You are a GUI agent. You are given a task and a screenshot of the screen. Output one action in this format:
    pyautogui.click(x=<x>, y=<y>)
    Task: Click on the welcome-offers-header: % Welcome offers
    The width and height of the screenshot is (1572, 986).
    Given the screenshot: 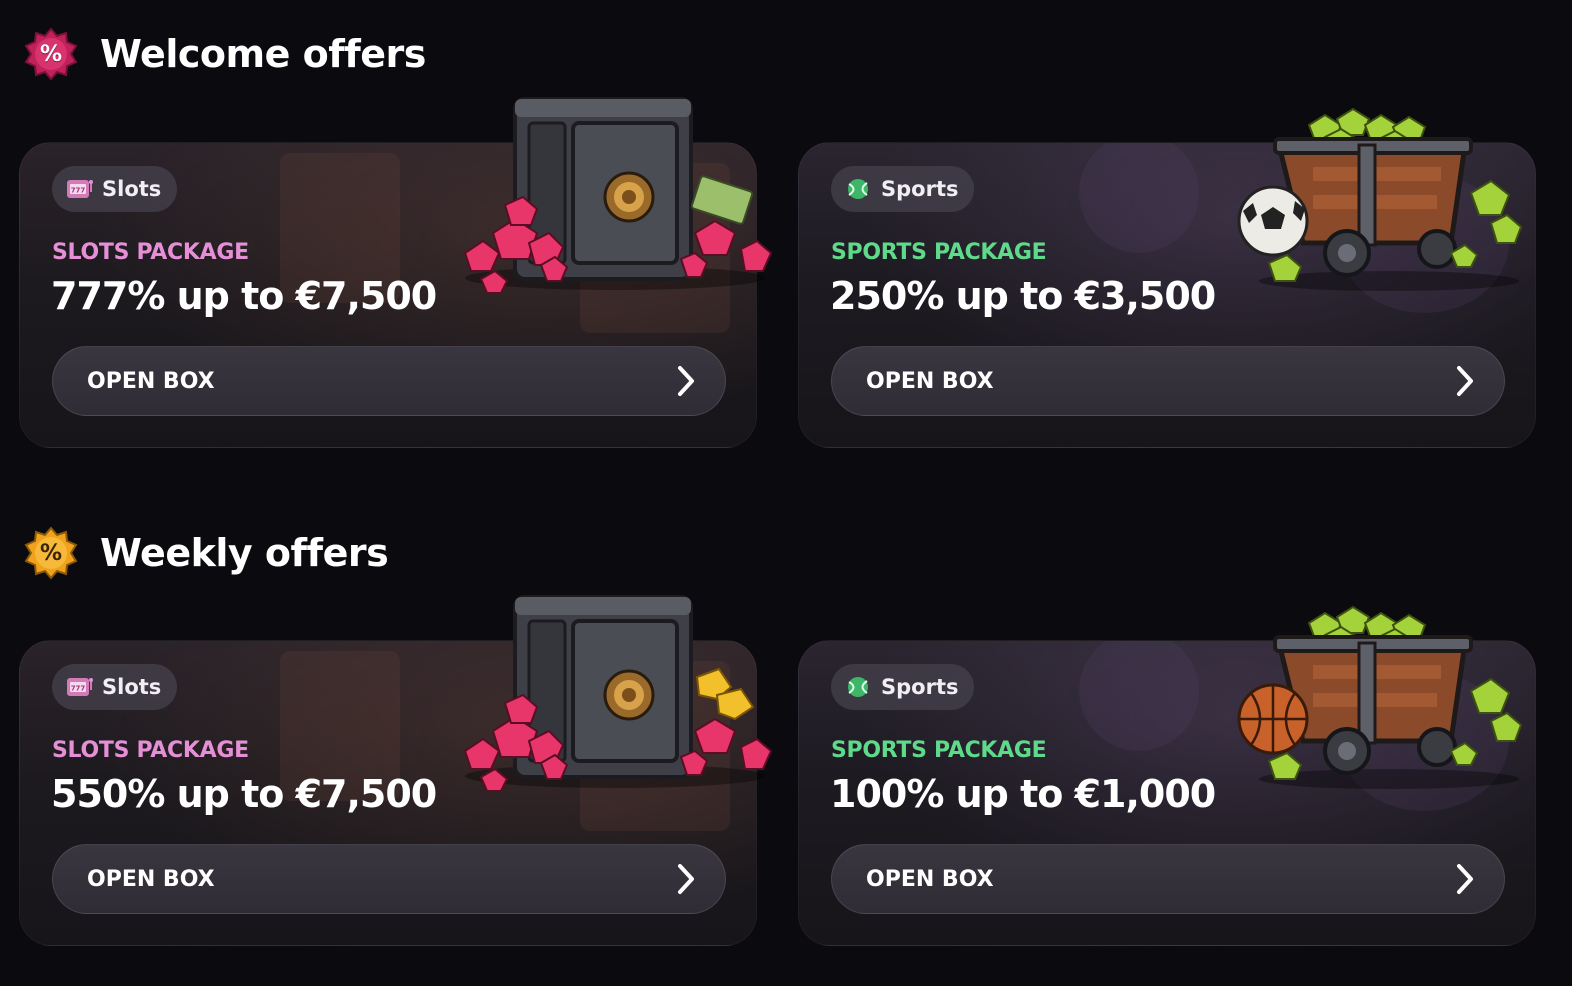 What is the action you would take?
    pyautogui.click(x=225, y=54)
    